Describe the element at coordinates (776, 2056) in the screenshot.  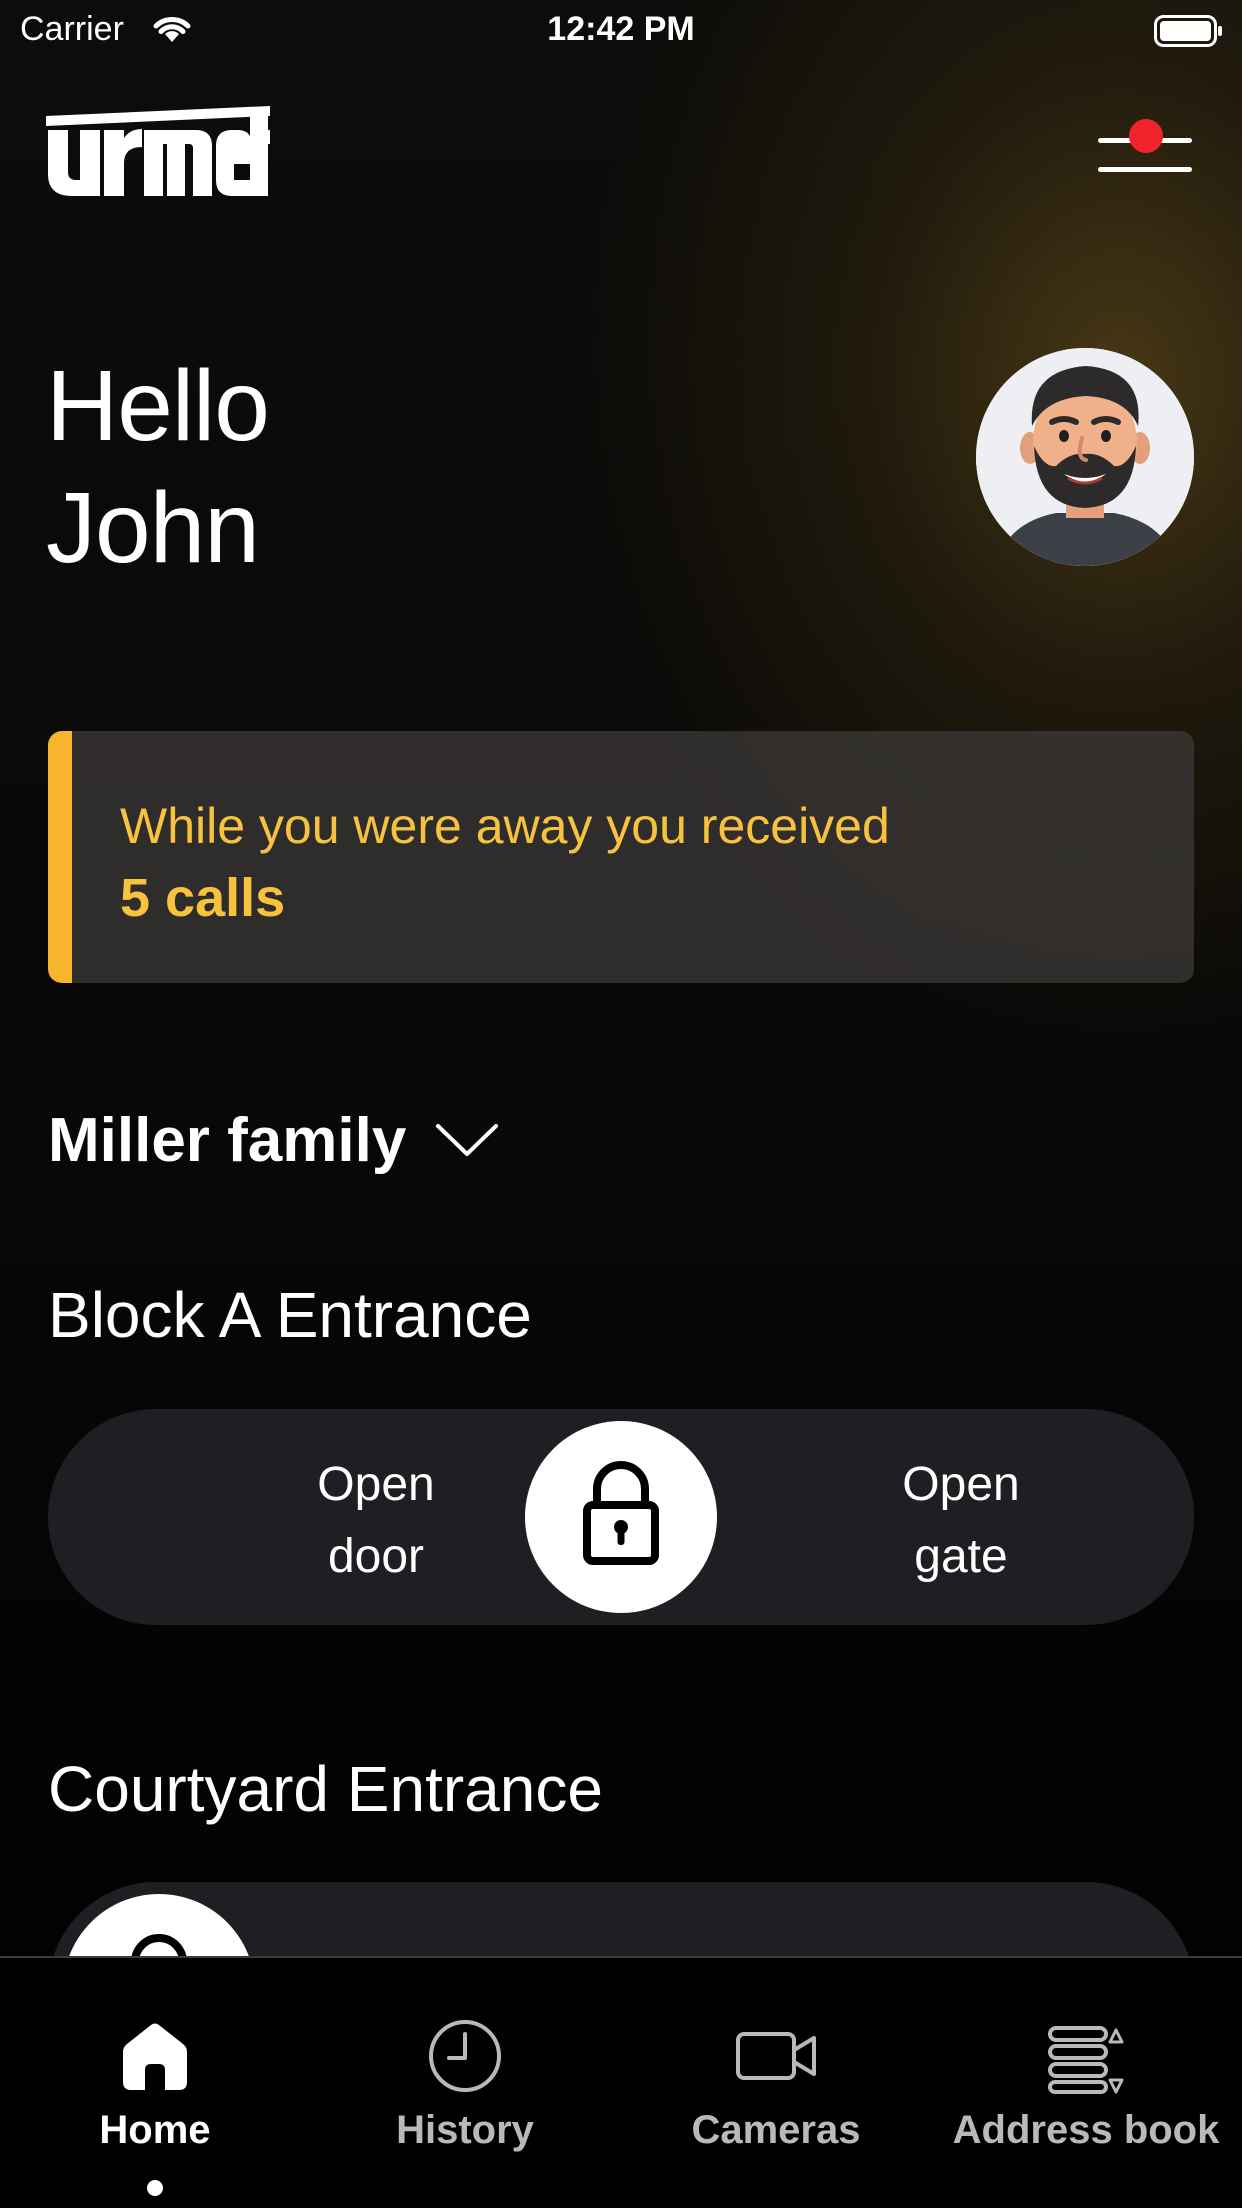
I see `video-camera-icon` at that location.